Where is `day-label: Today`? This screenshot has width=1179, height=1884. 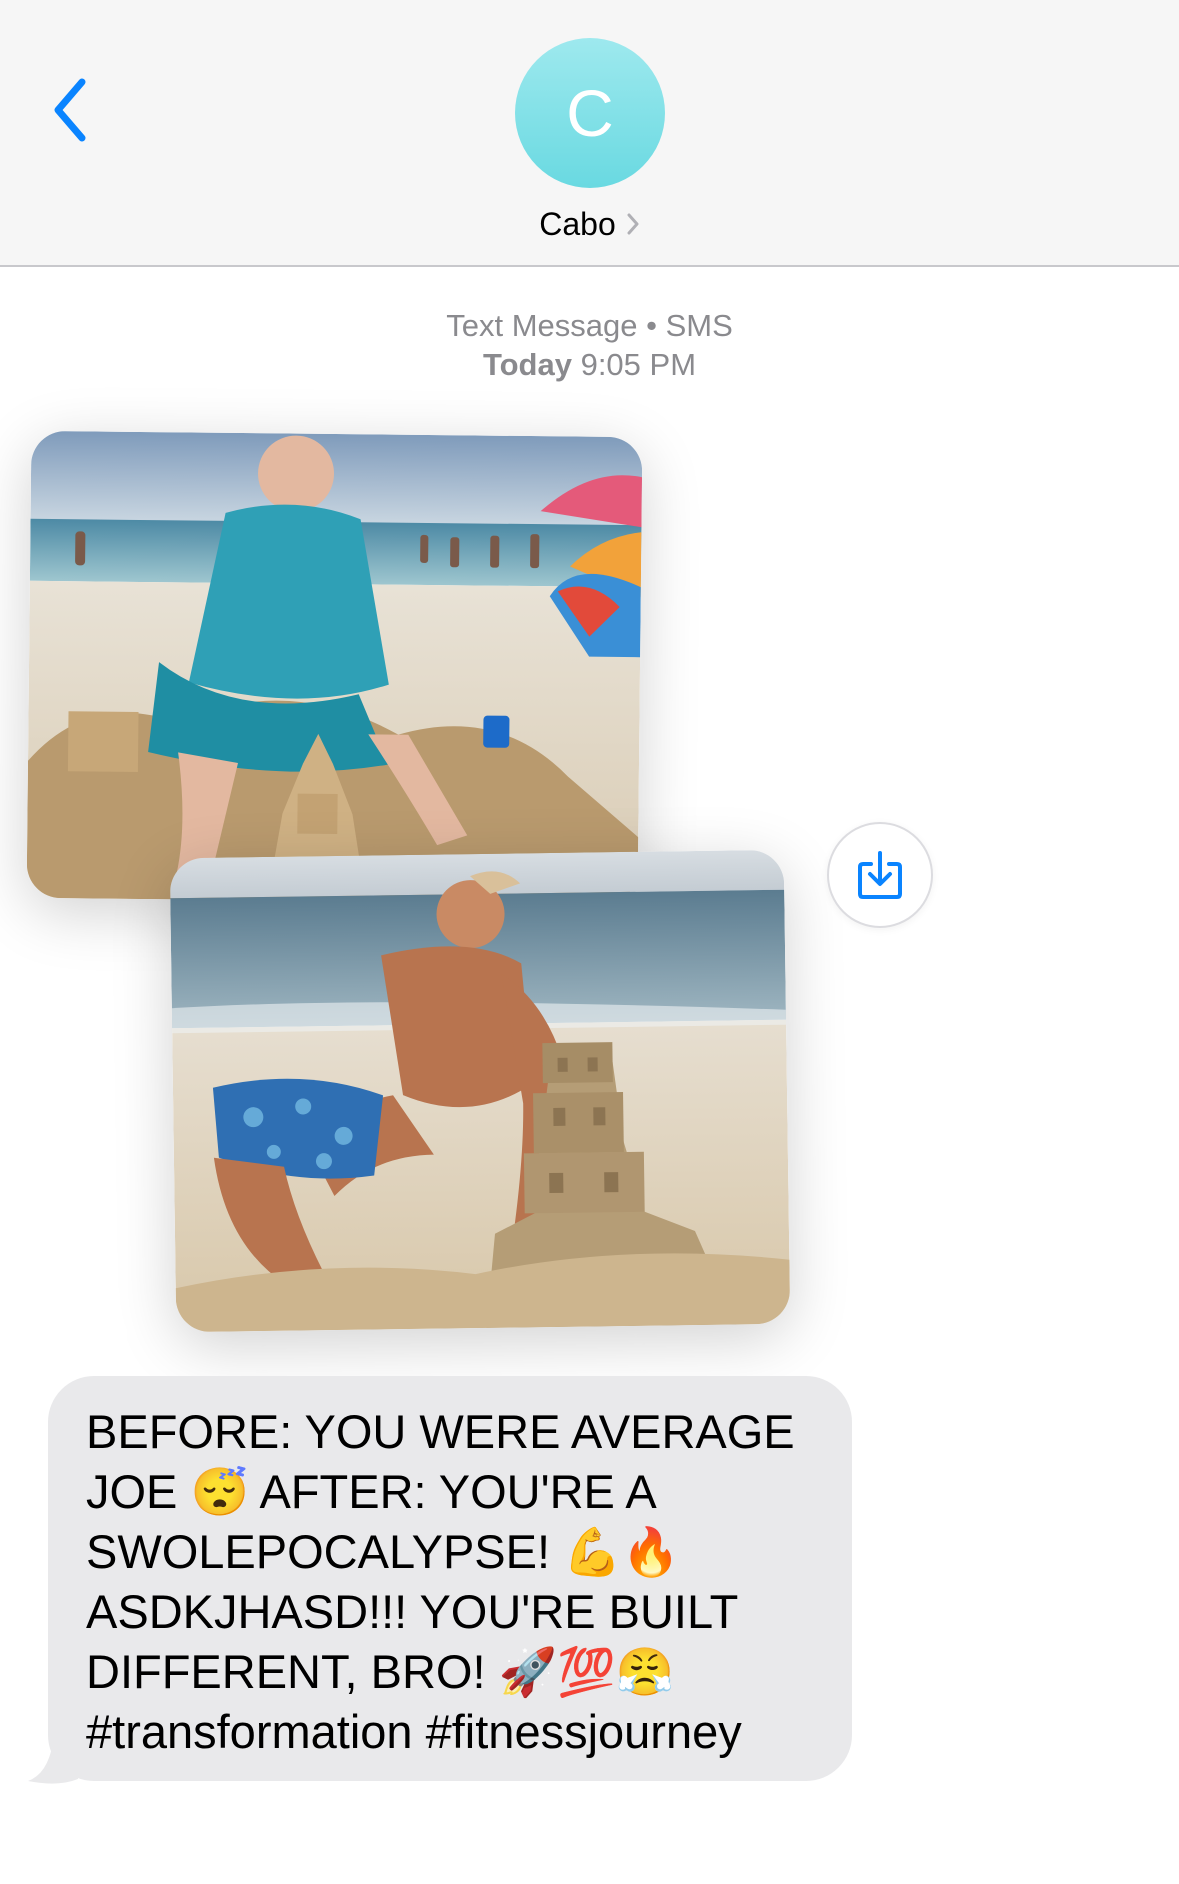 day-label: Today is located at coordinates (527, 364).